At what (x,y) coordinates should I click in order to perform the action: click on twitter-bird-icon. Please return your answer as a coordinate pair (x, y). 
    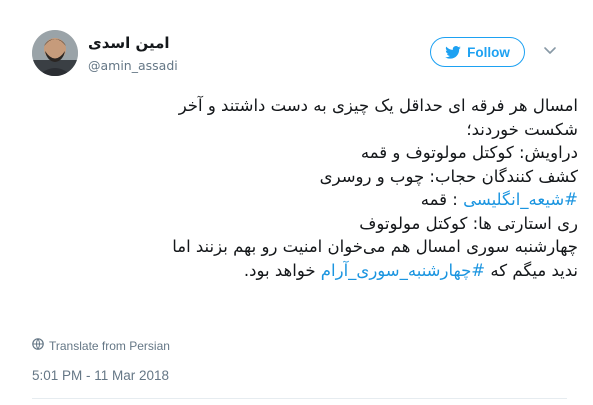
    Looking at the image, I should click on (453, 52).